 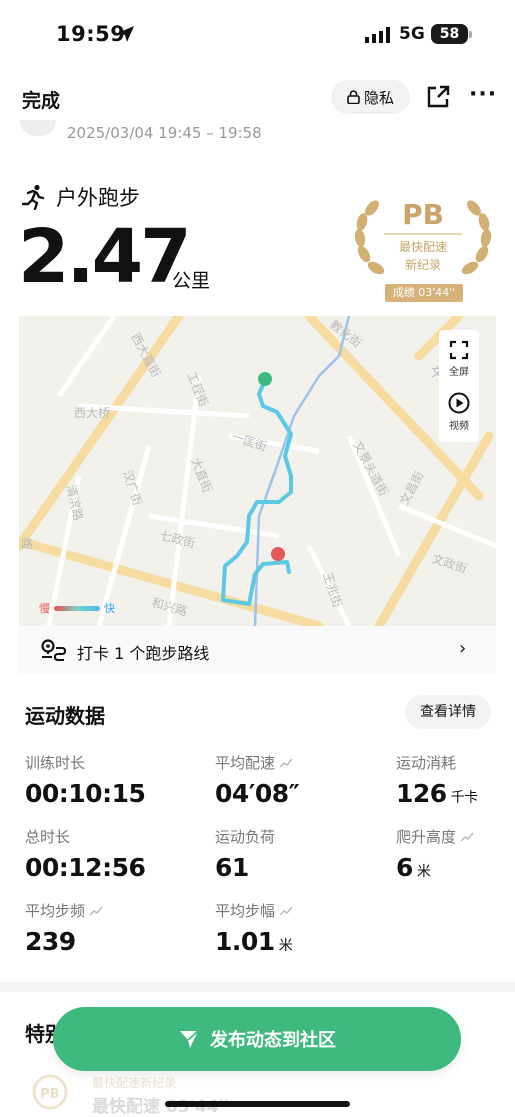 What do you see at coordinates (98, 198) in the screenshot?
I see `sport-label: 户外跑步` at bounding box center [98, 198].